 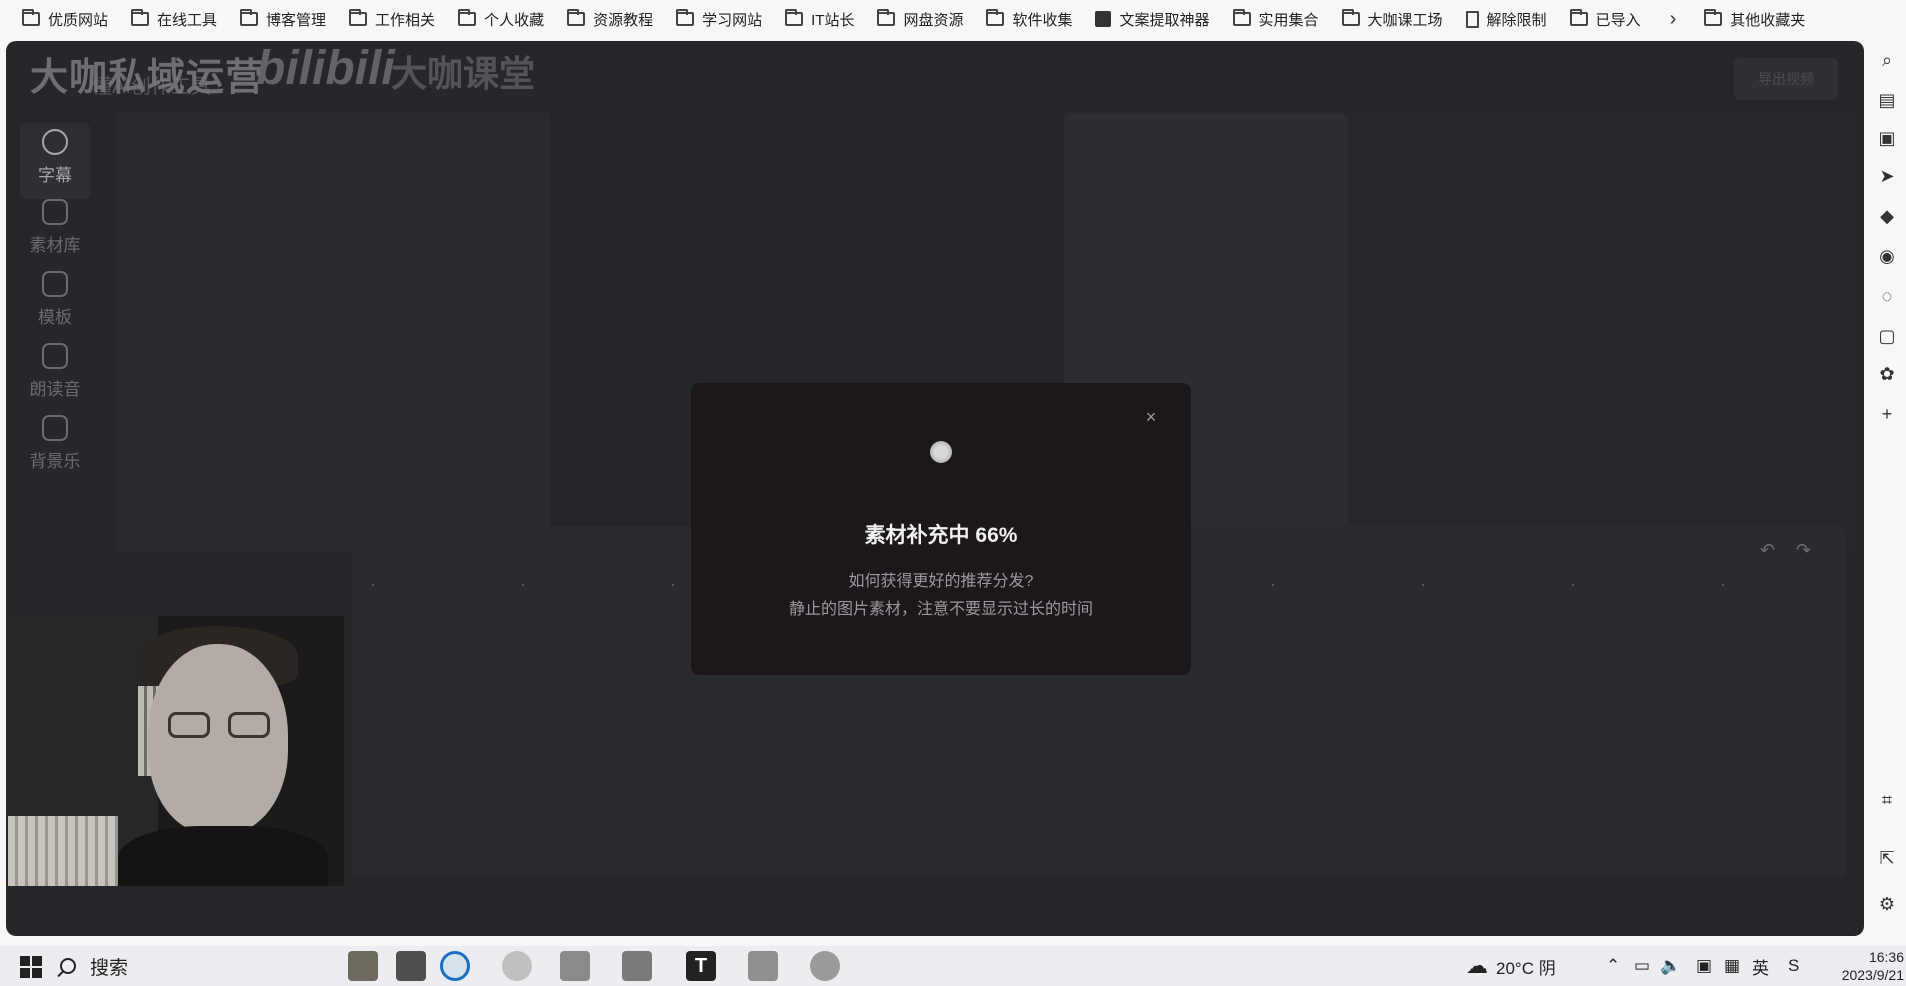 What do you see at coordinates (1887, 800) in the screenshot?
I see `screenshot-icon: ⌗` at bounding box center [1887, 800].